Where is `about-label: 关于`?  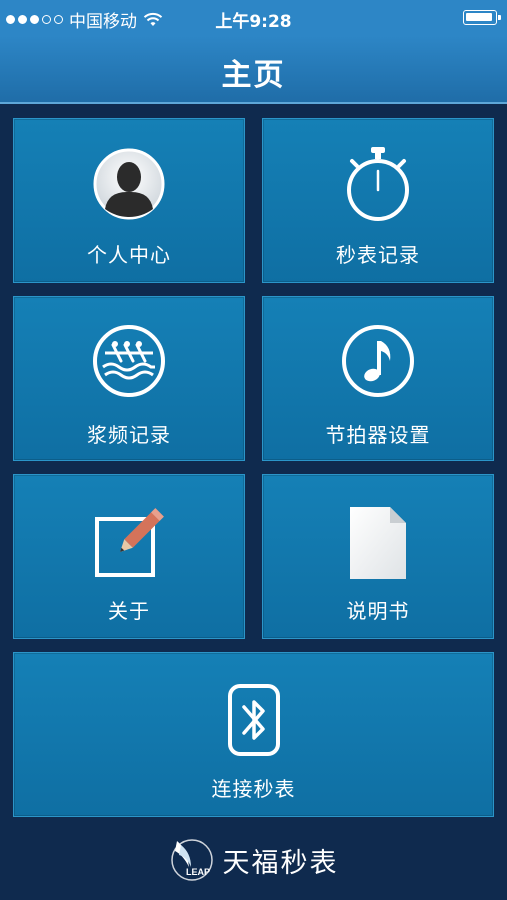
about-label: 关于 is located at coordinates (129, 611).